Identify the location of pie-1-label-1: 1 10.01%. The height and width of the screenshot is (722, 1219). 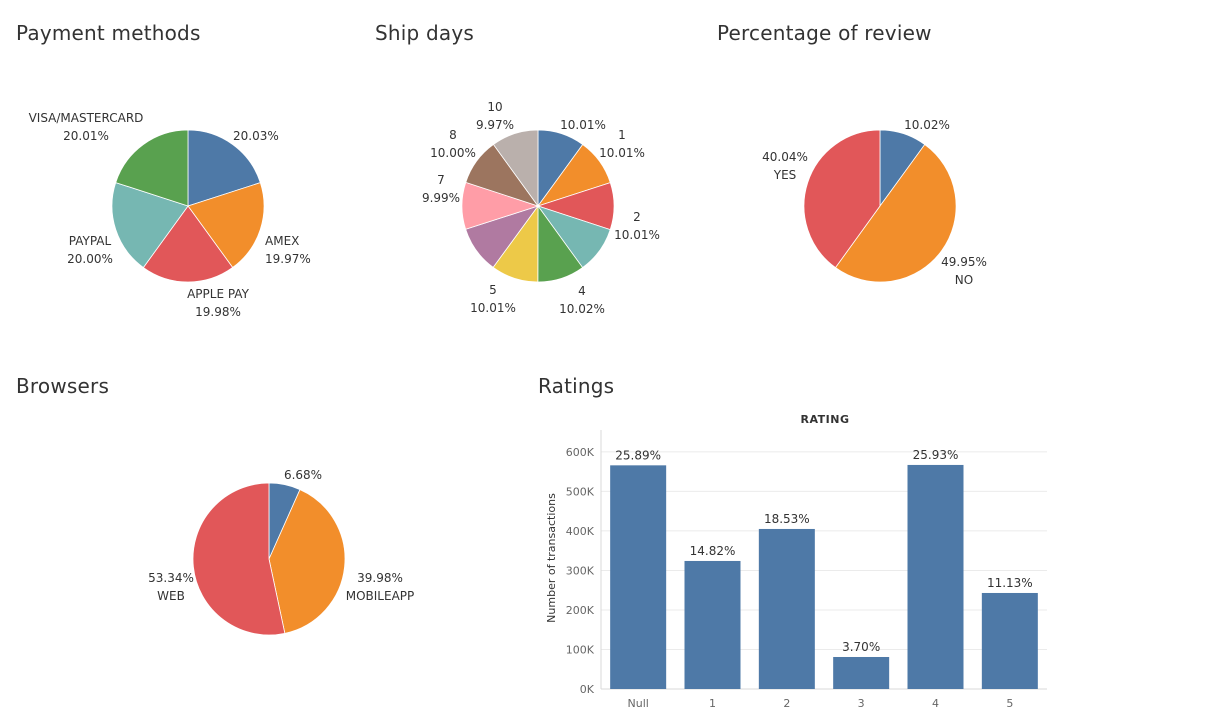
(622, 144).